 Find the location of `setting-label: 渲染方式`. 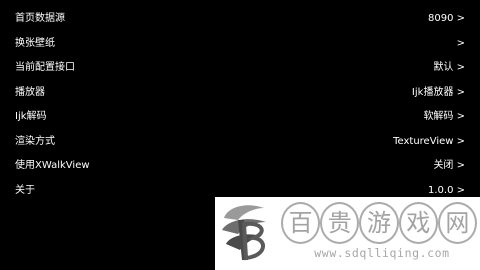

setting-label: 渲染方式 is located at coordinates (35, 141).